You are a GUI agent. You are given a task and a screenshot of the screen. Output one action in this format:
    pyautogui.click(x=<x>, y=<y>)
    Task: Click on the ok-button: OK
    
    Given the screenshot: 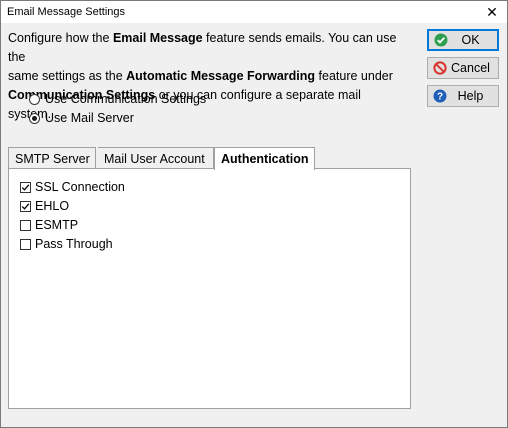 What is the action you would take?
    pyautogui.click(x=463, y=40)
    